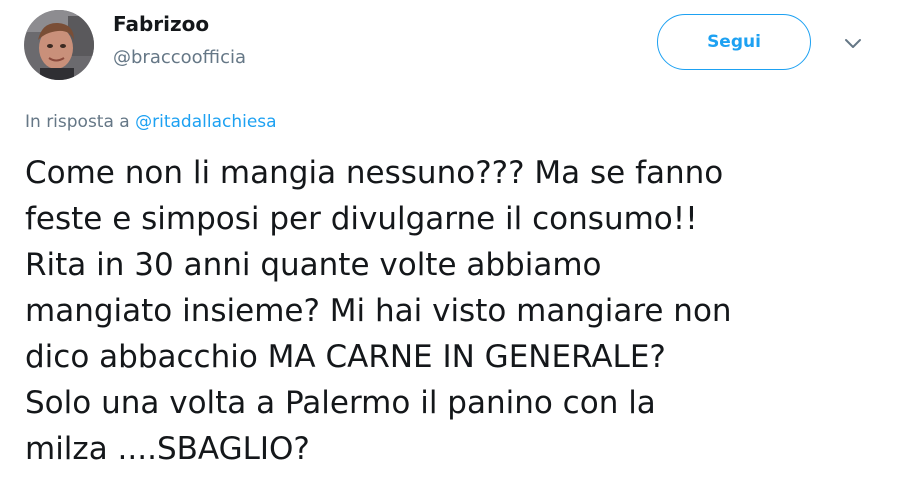 The image size is (901, 487). I want to click on user-handle: @braccoofficia, so click(179, 57).